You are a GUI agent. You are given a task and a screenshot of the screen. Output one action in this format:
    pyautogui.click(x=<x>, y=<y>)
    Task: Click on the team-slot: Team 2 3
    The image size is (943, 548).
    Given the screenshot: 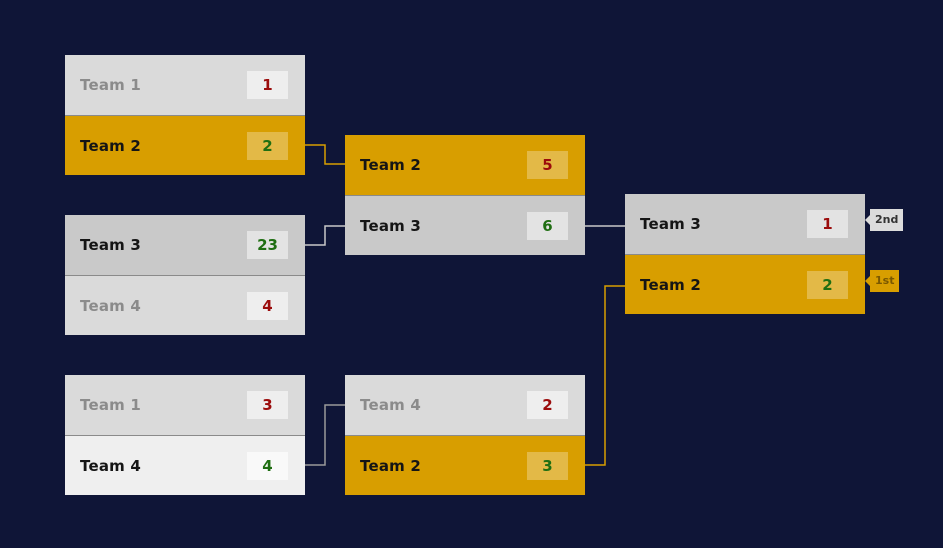 What is the action you would take?
    pyautogui.click(x=465, y=465)
    